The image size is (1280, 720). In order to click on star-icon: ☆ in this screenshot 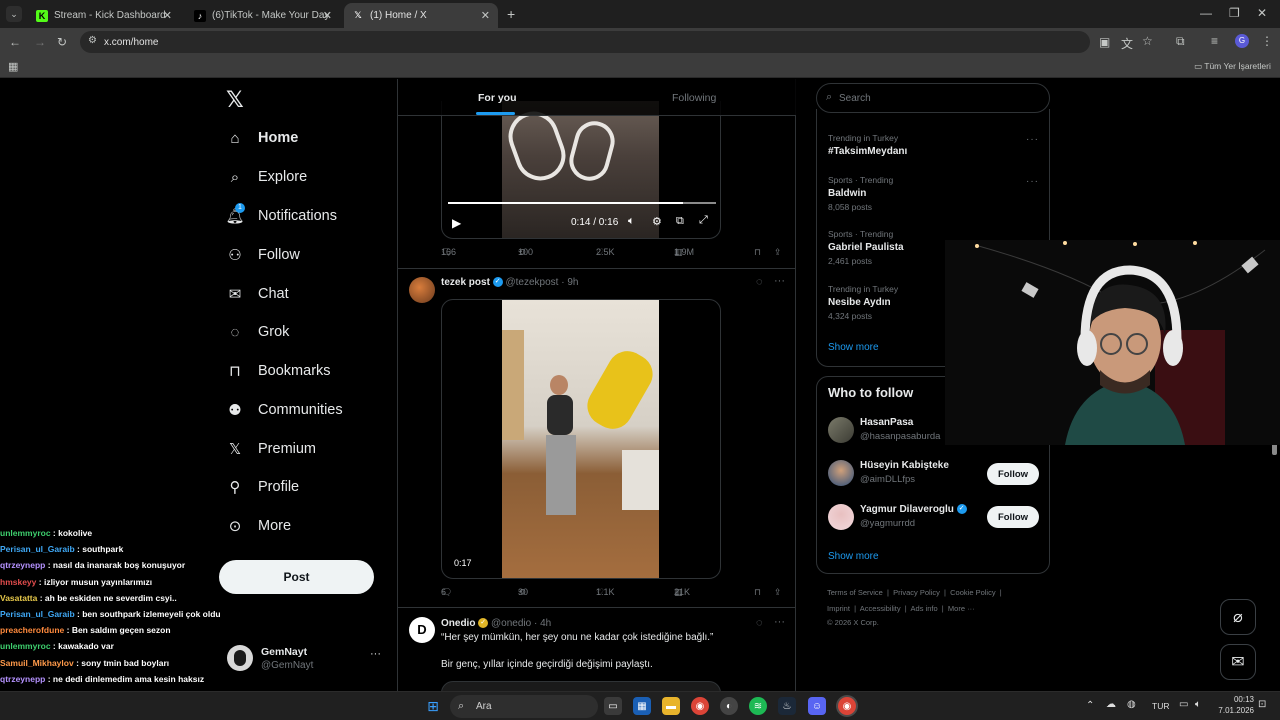, I will do `click(1147, 41)`.